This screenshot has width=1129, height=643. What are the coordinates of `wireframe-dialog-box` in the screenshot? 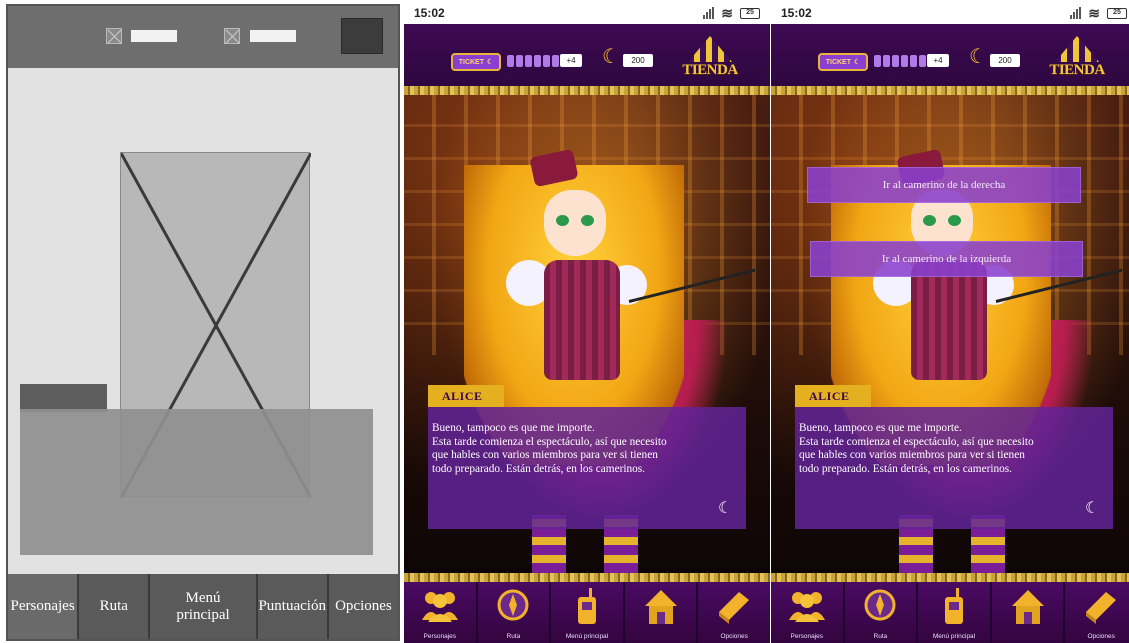 It's located at (196, 482).